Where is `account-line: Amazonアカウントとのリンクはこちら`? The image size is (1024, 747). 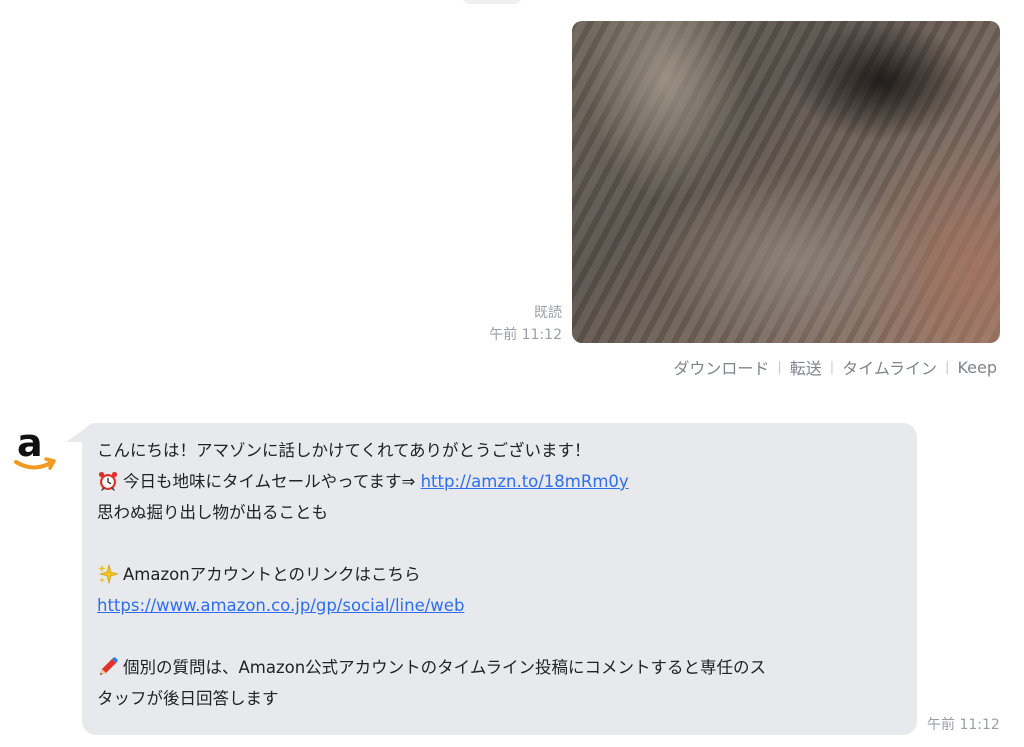
account-line: Amazonアカウントとのリンクはこちら is located at coordinates (500, 574).